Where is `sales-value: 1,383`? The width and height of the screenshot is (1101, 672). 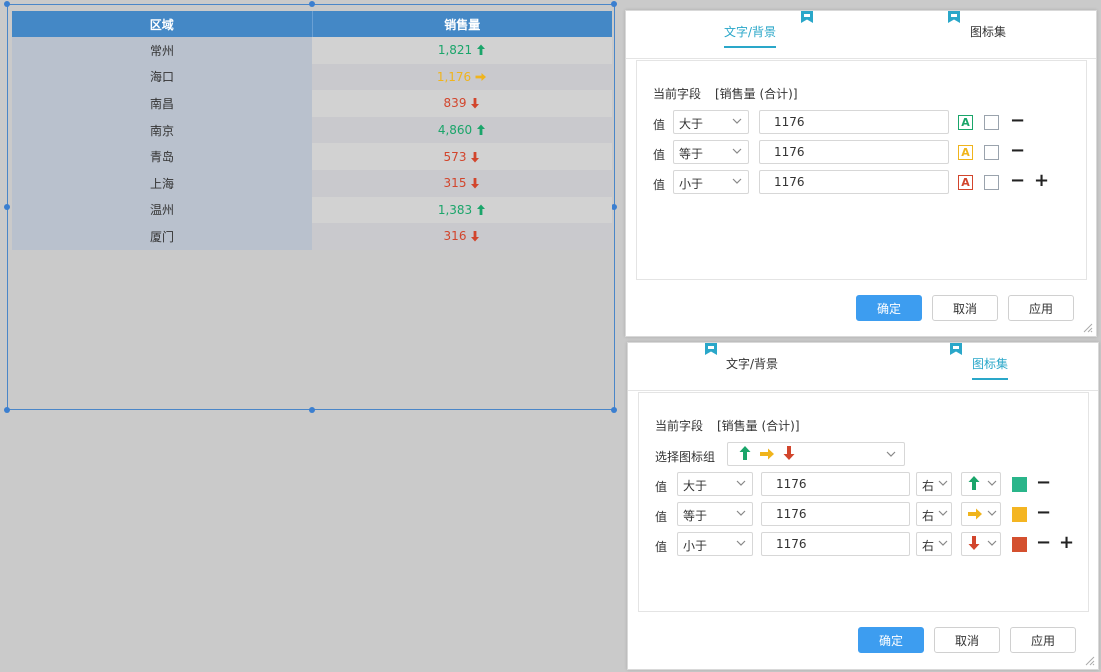
sales-value: 1,383 is located at coordinates (455, 209).